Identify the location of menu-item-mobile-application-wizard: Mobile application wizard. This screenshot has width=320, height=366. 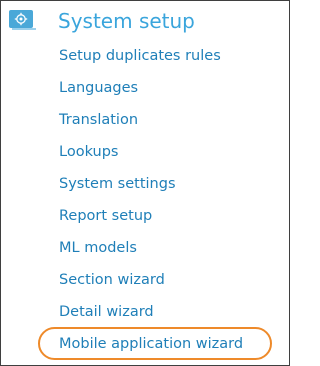
(151, 344).